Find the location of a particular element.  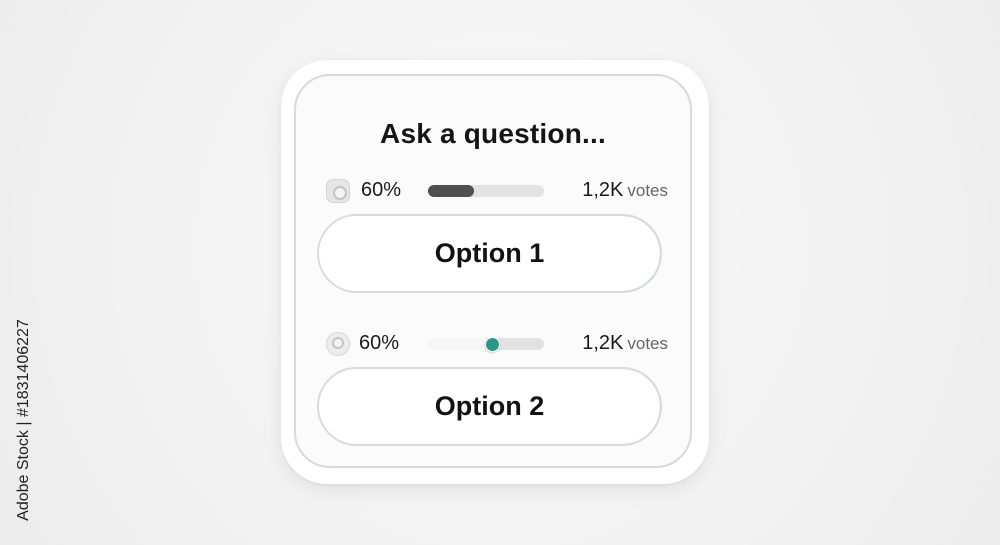

option-1-votes-count: 1,2K is located at coordinates (603, 190).